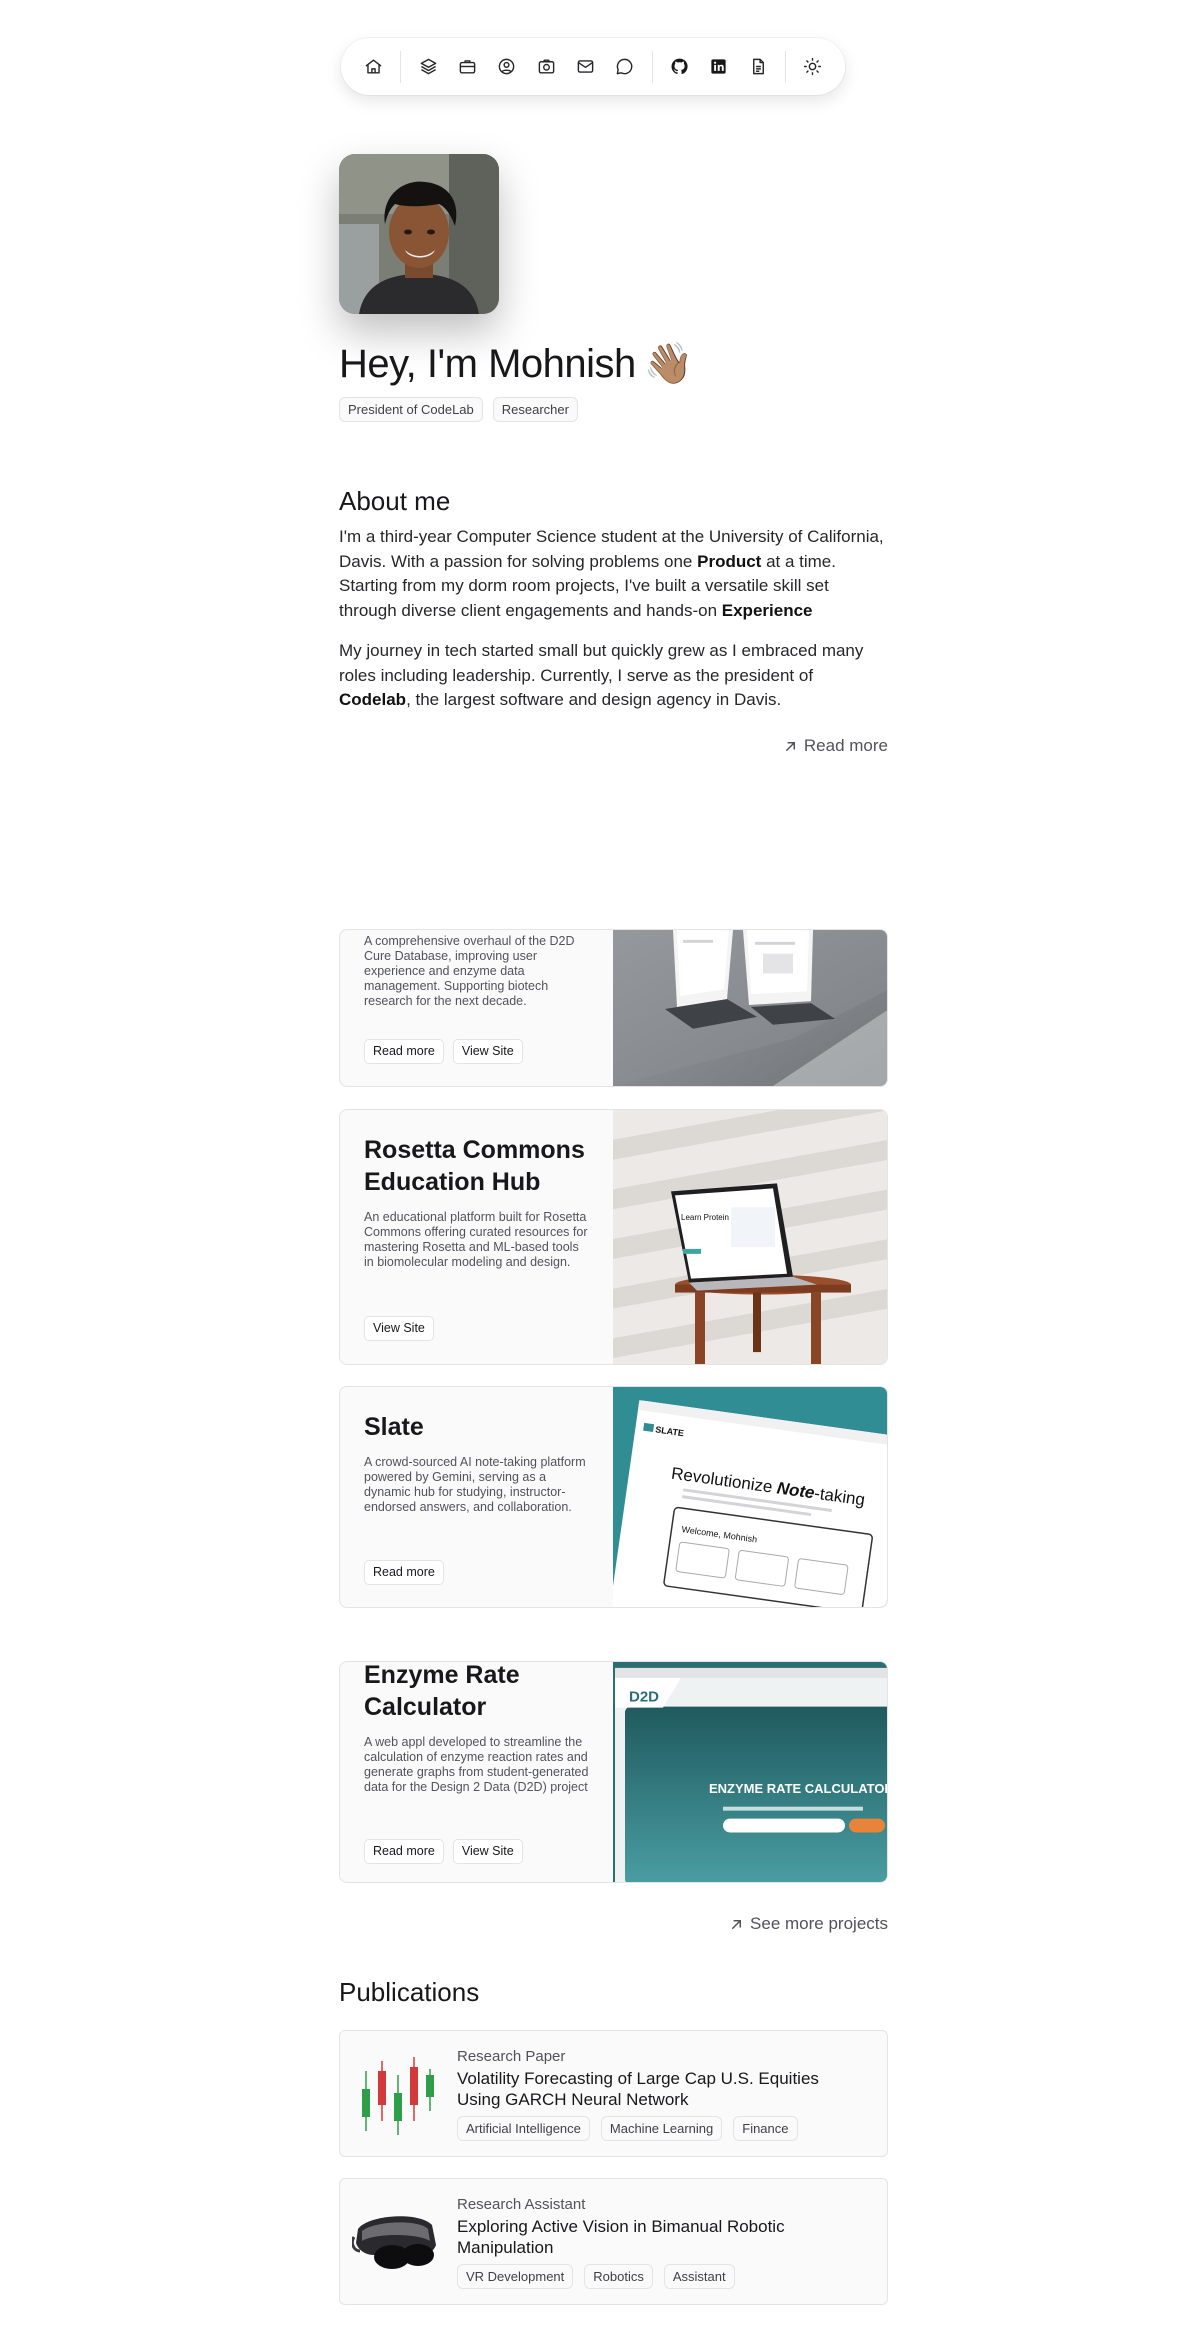 This screenshot has width=1180, height=2327. I want to click on about-emphasis-product: Product, so click(729, 561).